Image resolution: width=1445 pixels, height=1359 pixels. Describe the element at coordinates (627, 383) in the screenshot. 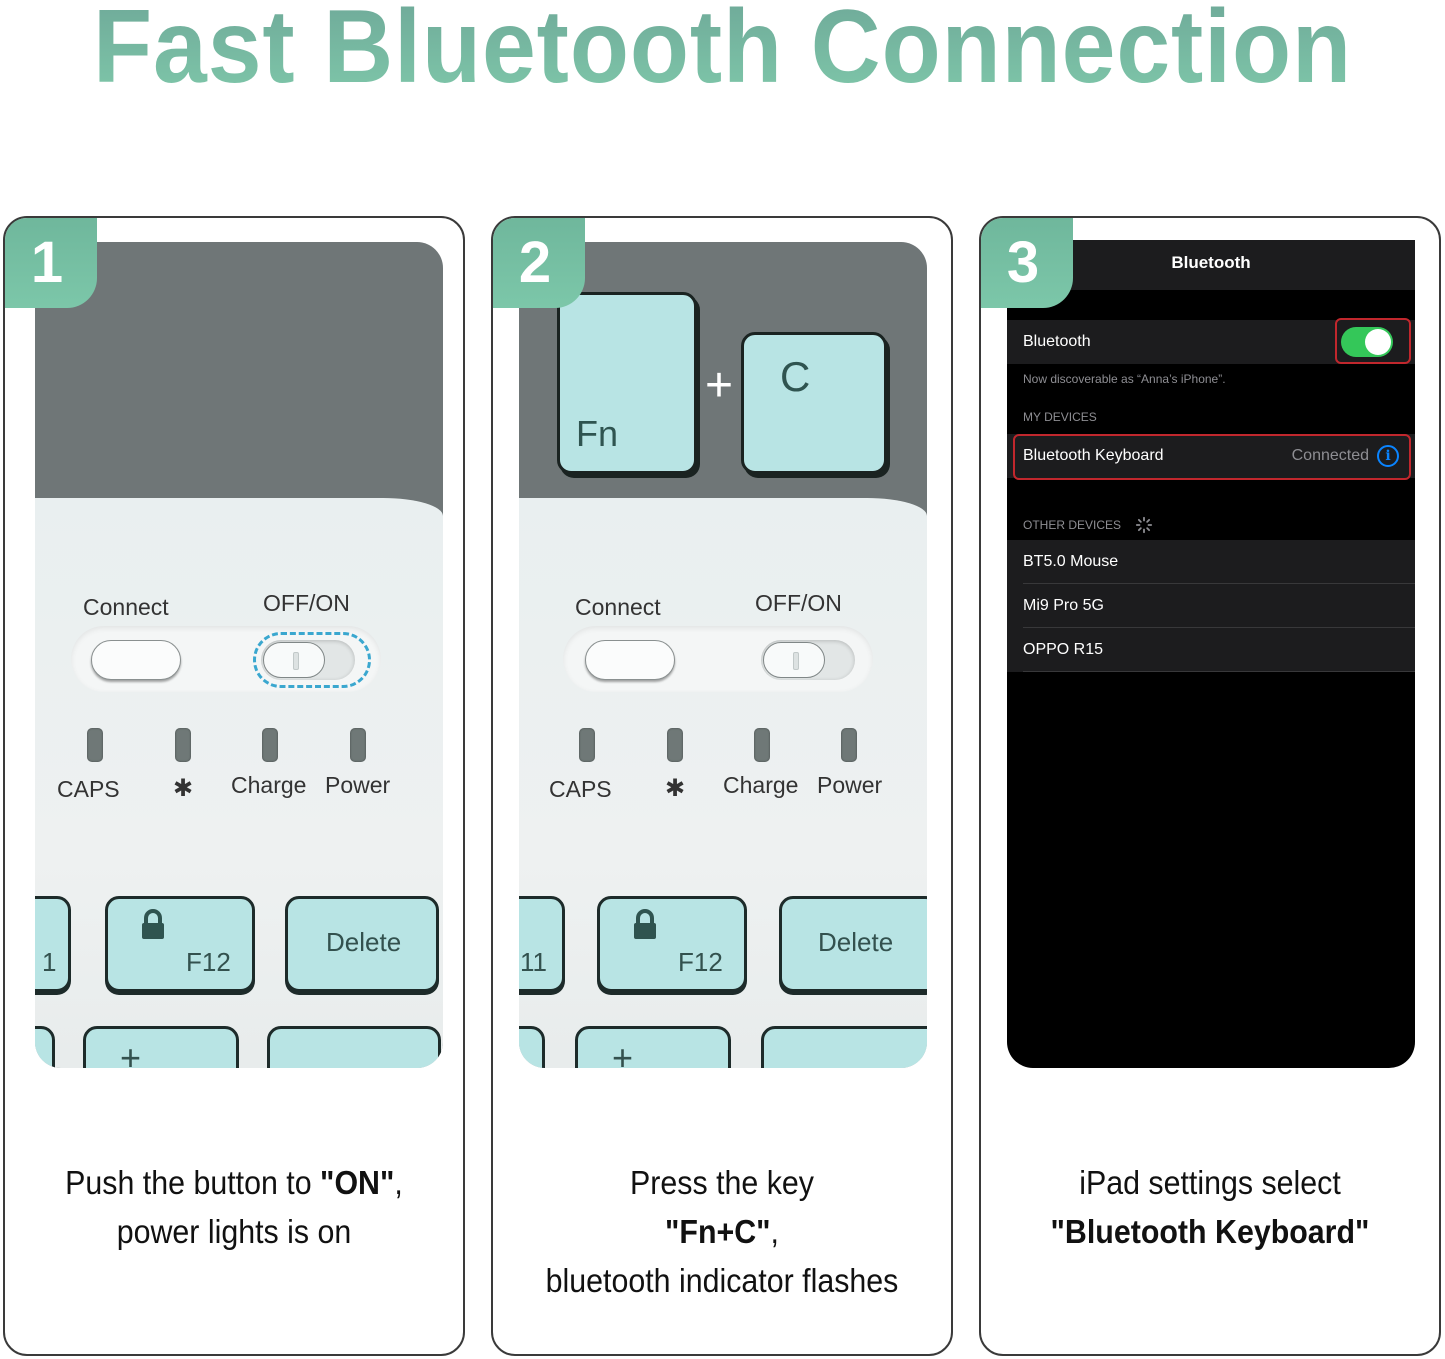

I see `fn-key: Fn` at that location.